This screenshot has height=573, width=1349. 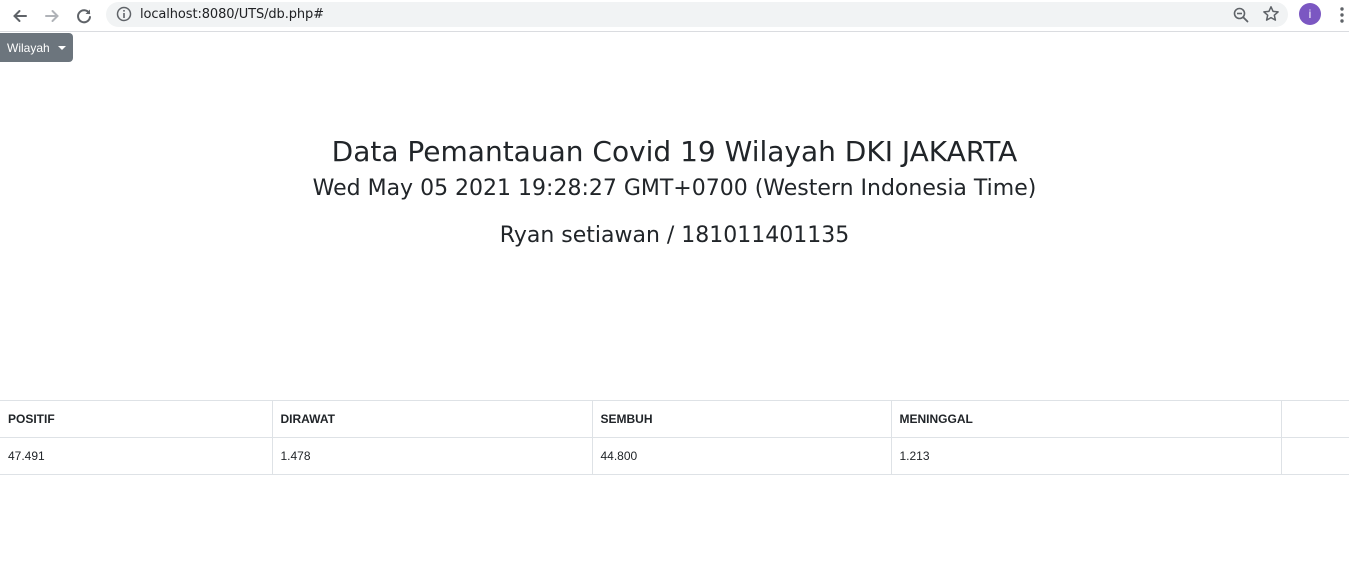 I want to click on address-bar: localhost:8080/UTS/db.php#, so click(x=697, y=14).